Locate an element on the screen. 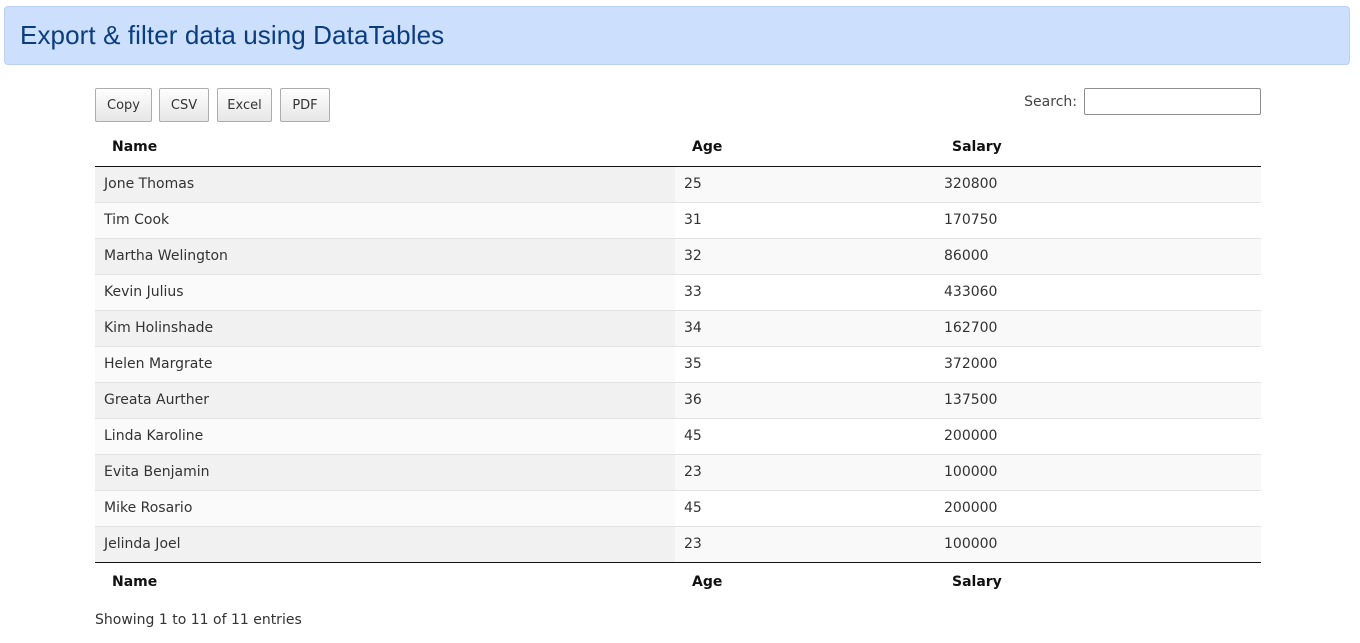 The image size is (1360, 643). cell-age: 35 is located at coordinates (805, 363).